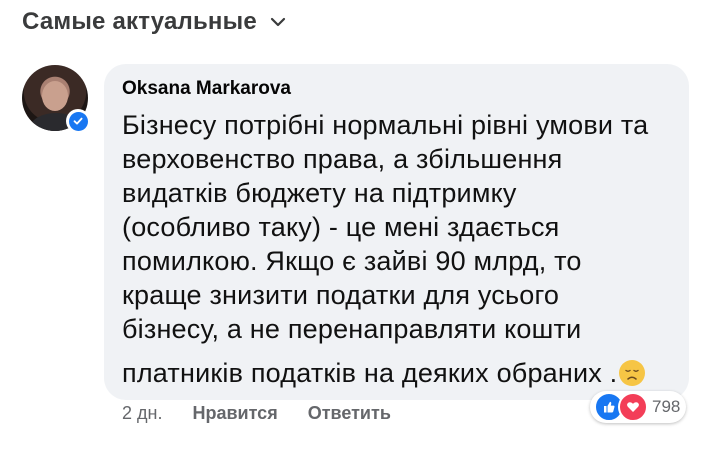  Describe the element at coordinates (78, 121) in the screenshot. I see `verified-badge-icon` at that location.